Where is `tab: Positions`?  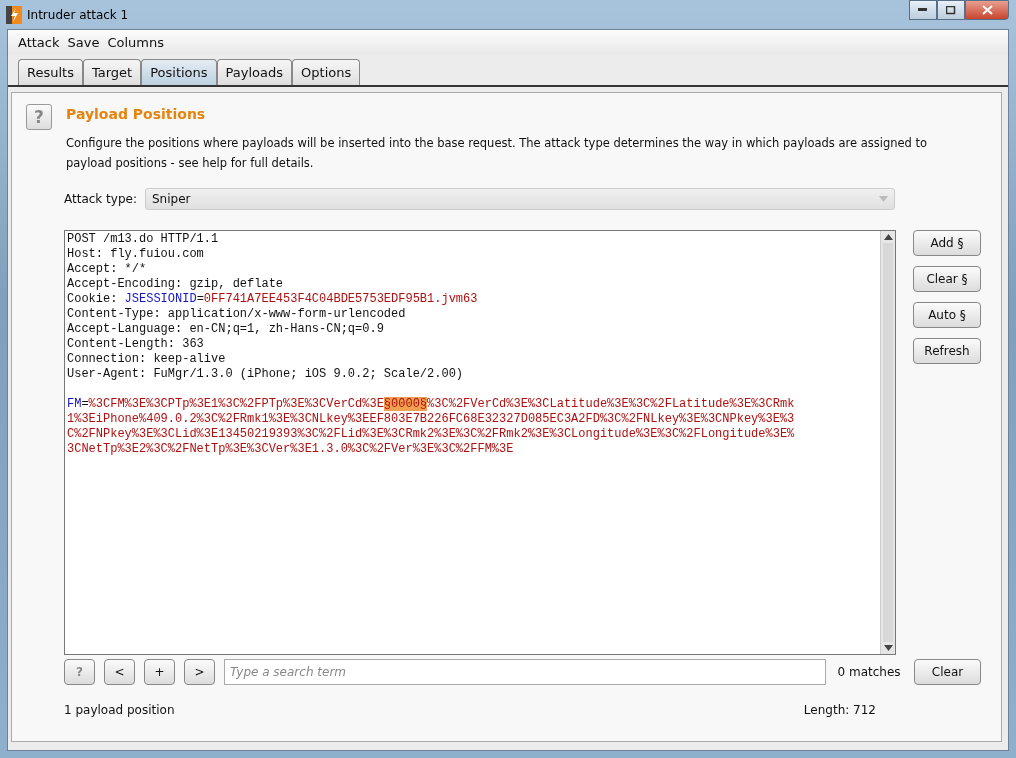
tab: Positions is located at coordinates (179, 72).